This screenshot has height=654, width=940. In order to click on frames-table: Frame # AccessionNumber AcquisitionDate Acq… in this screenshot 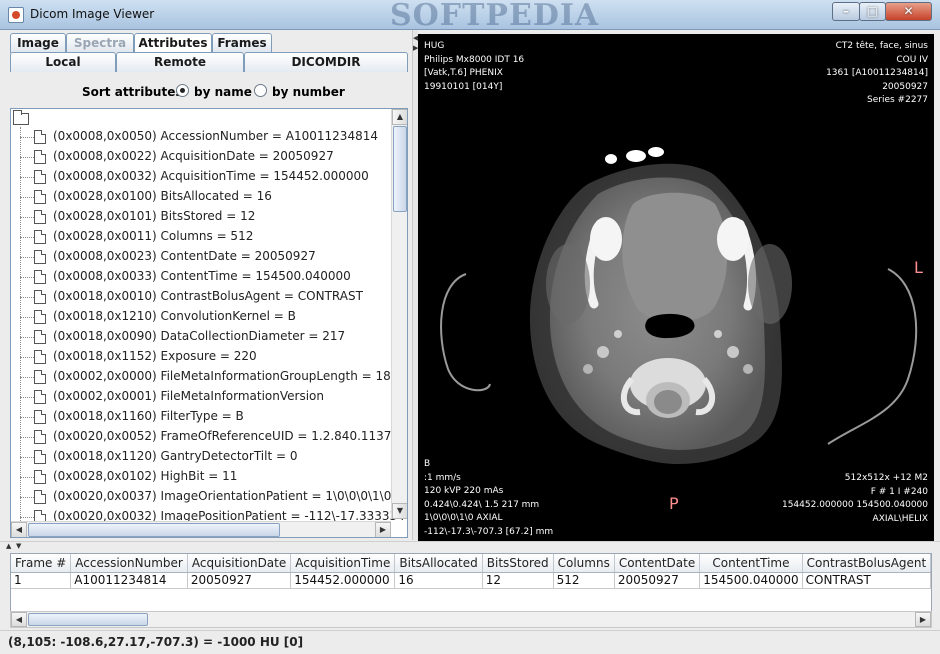, I will do `click(471, 583)`.